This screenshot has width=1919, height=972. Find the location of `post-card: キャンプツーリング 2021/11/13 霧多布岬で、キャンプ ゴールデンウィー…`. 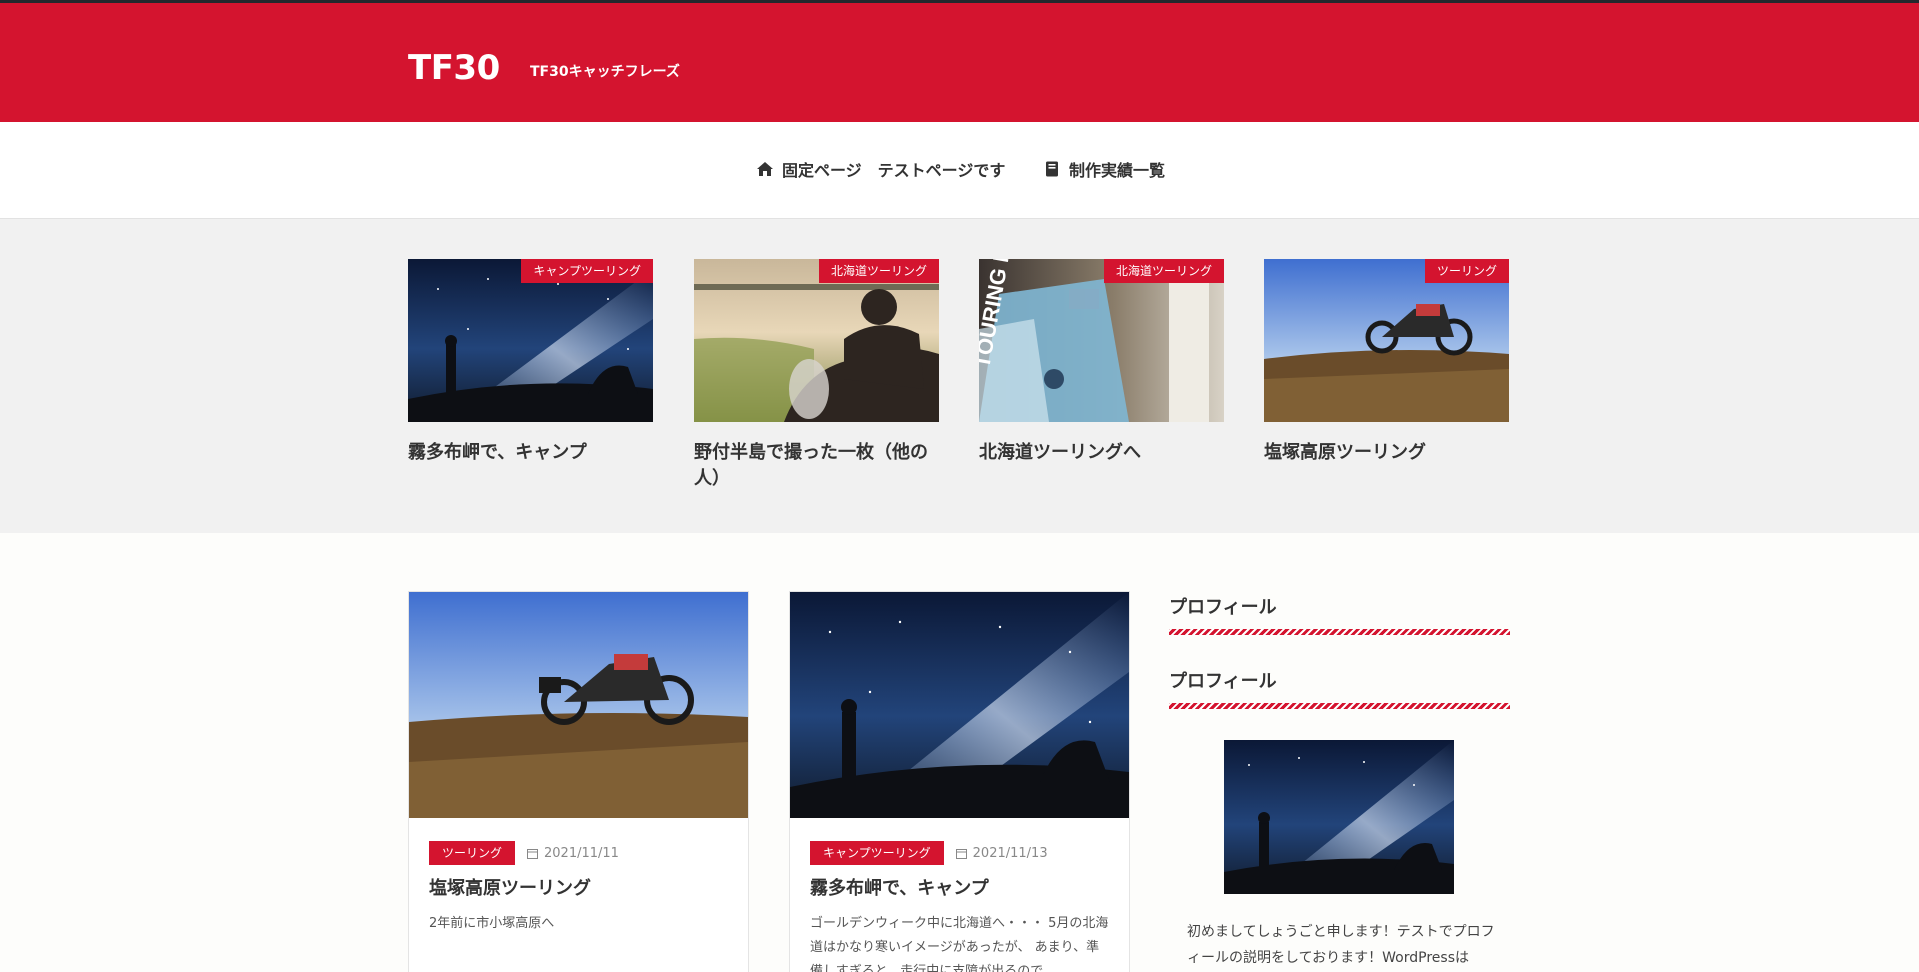

post-card: キャンプツーリング 2021/11/13 霧多布岬で、キャンプ ゴールデンウィー… is located at coordinates (959, 781).